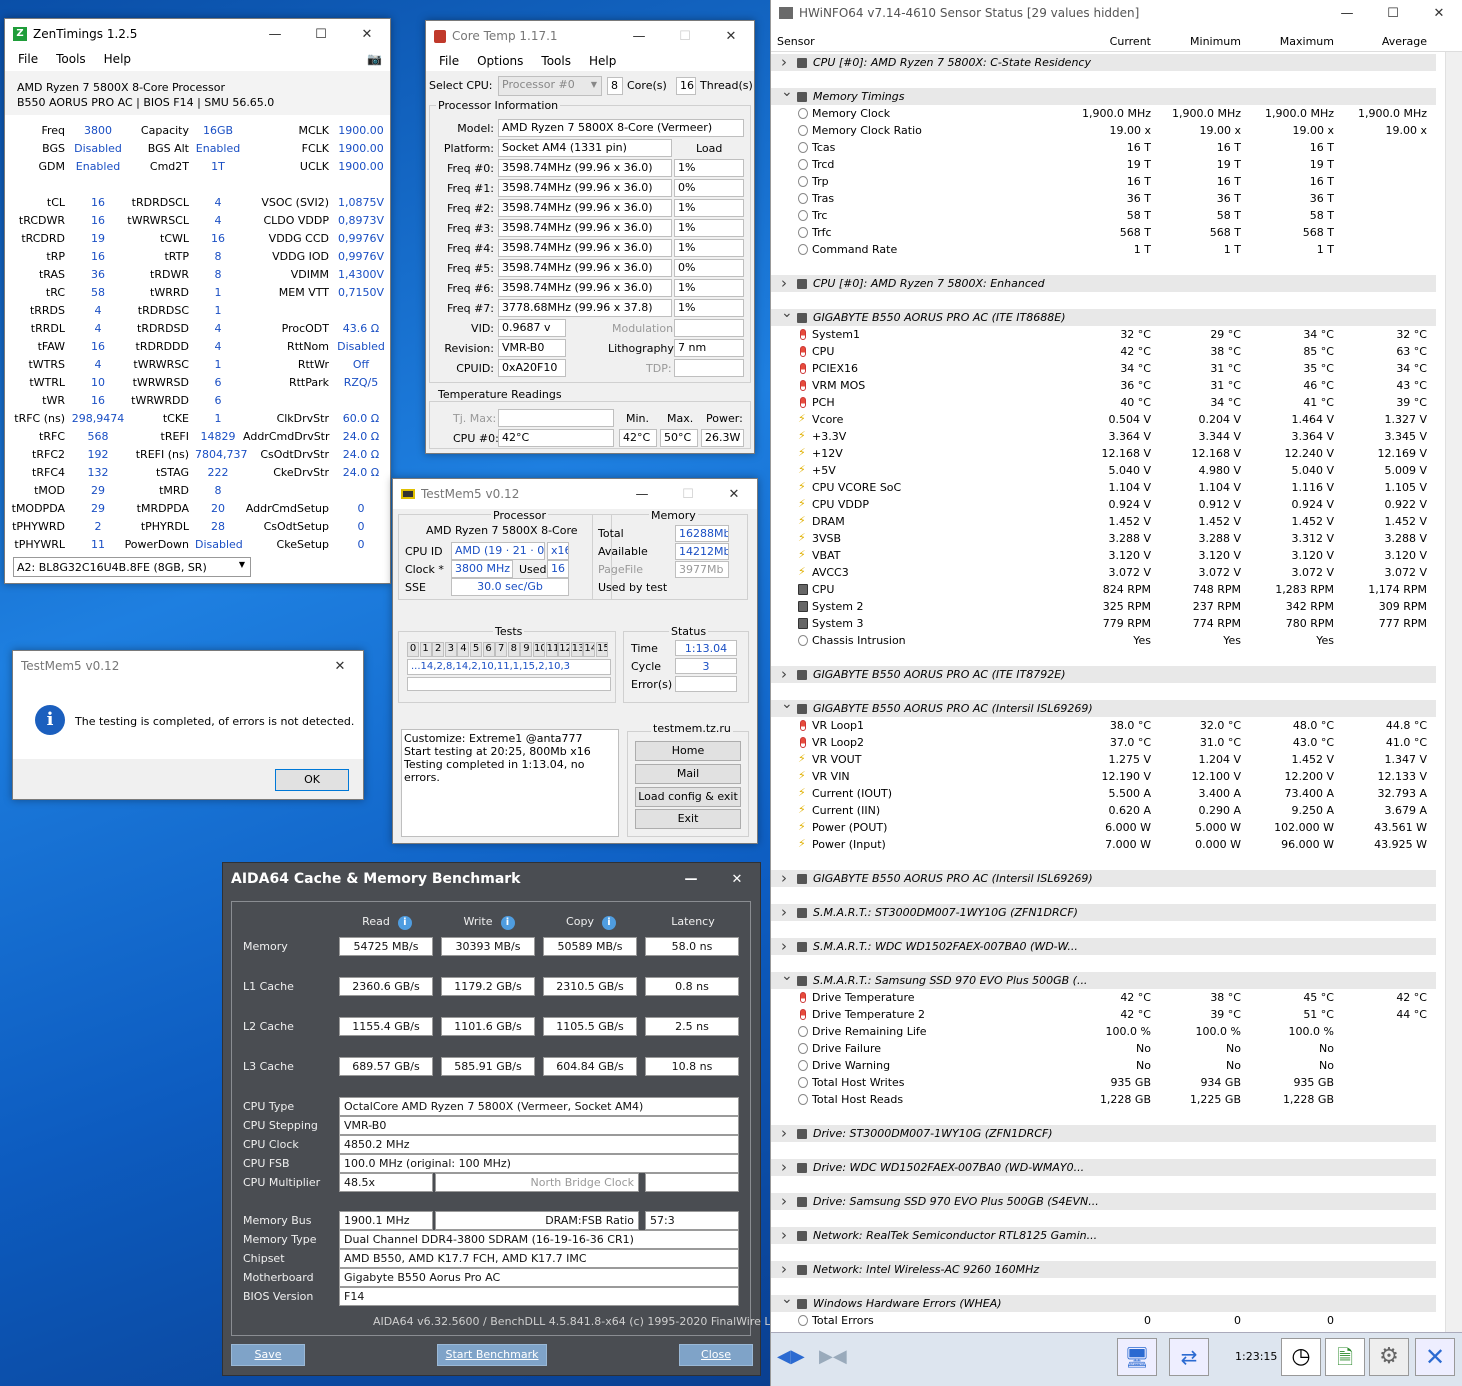  Describe the element at coordinates (1453, 692) in the screenshot. I see `scrollbar` at that location.